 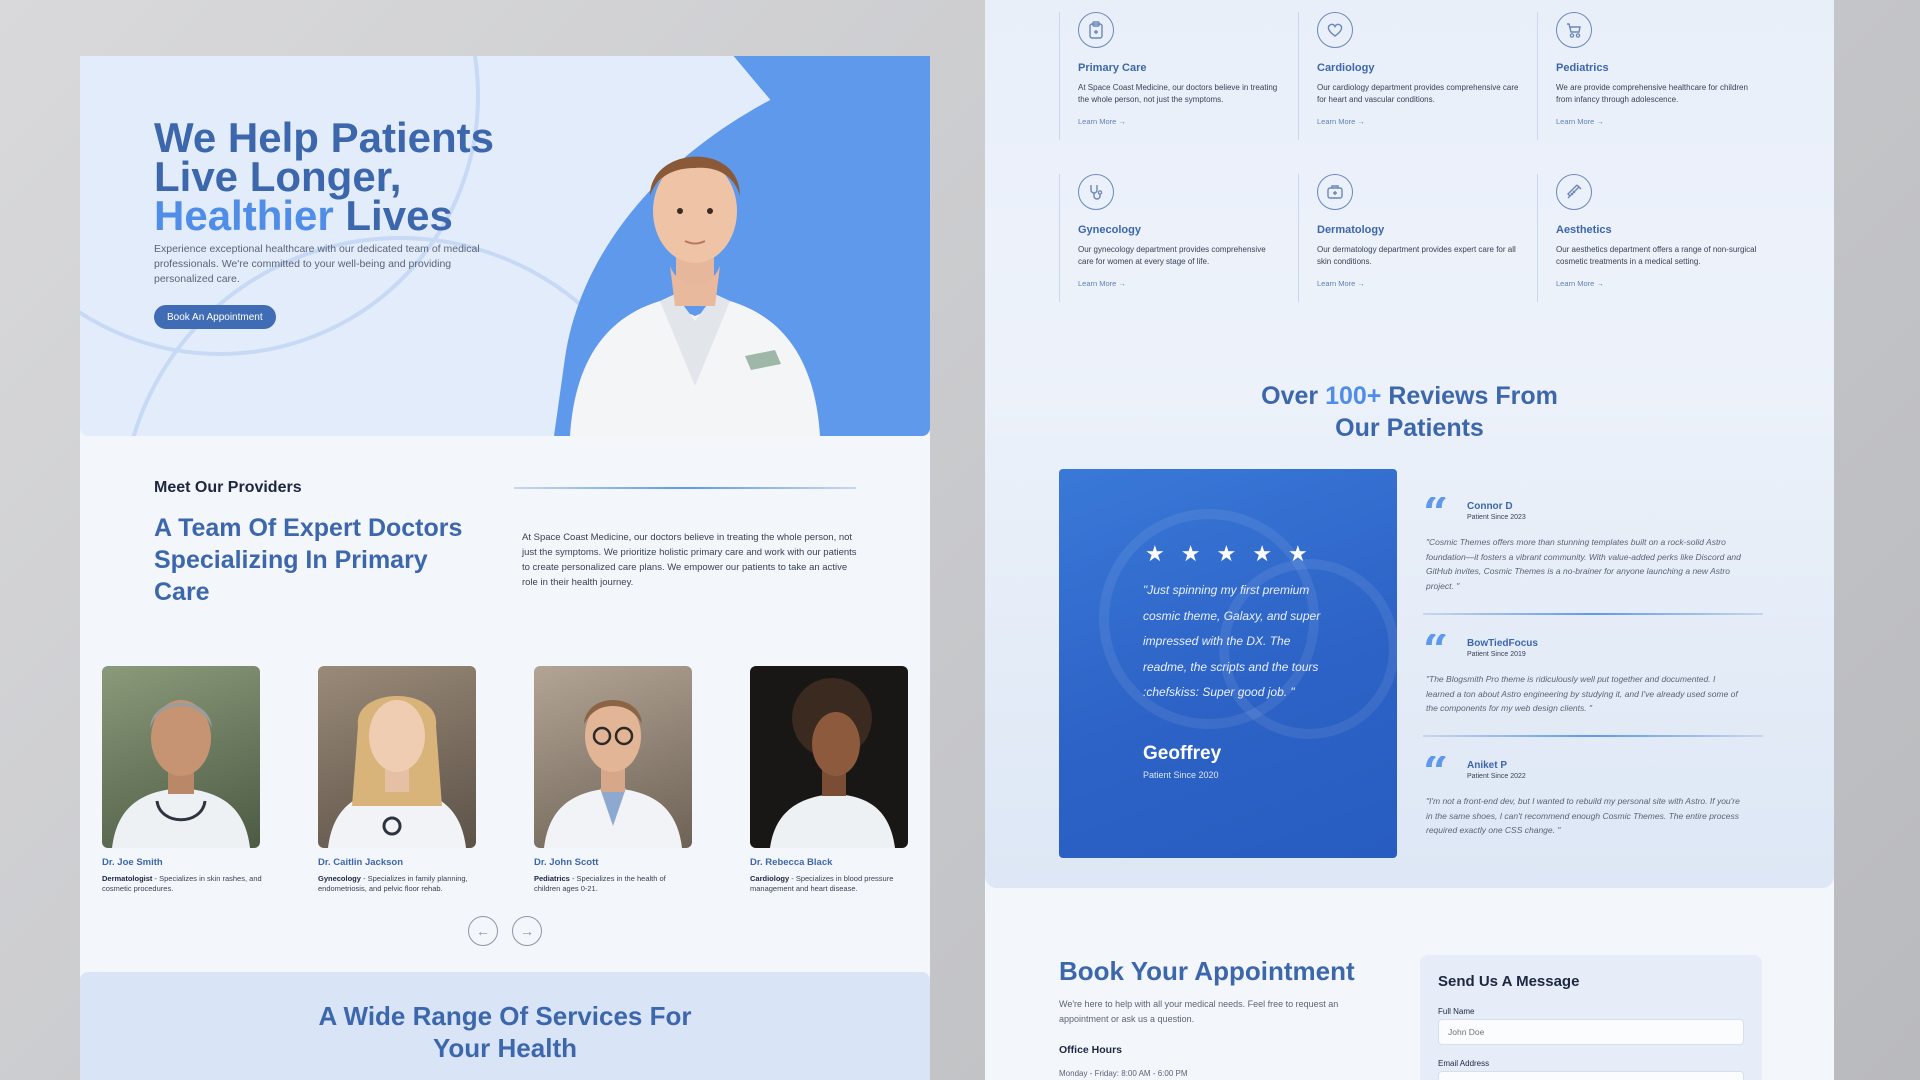 What do you see at coordinates (1181, 775) in the screenshot?
I see `featured-reviewer-since: Patient Since 2020` at bounding box center [1181, 775].